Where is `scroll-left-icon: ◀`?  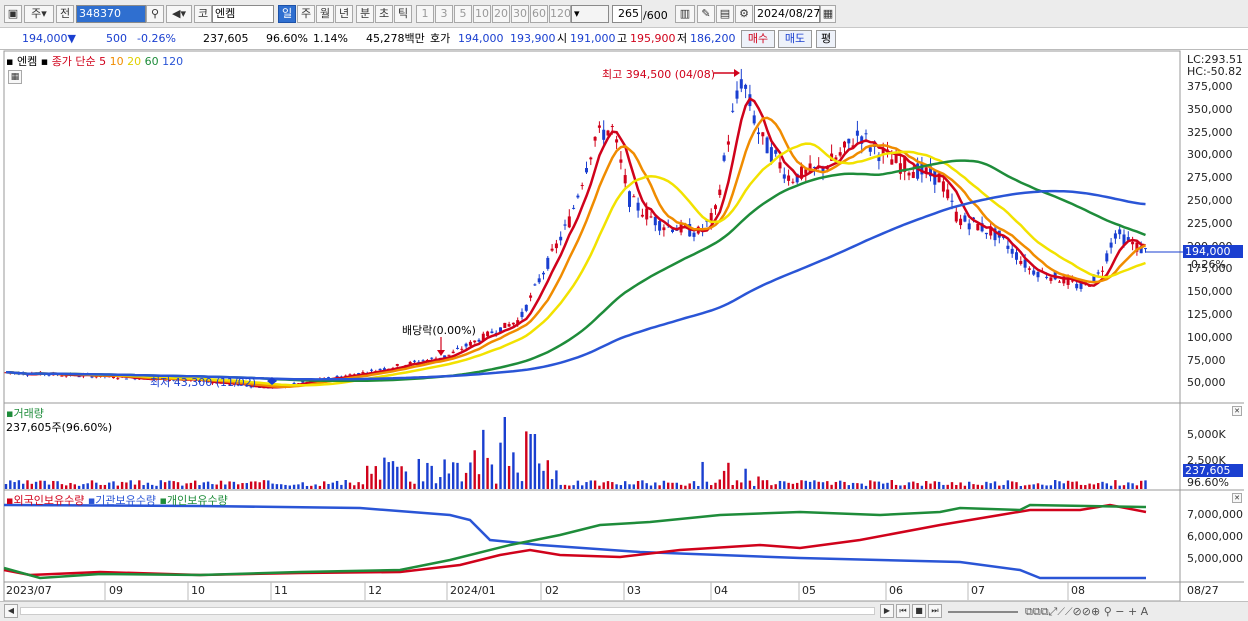
scroll-left-icon: ◀ is located at coordinates (11, 611).